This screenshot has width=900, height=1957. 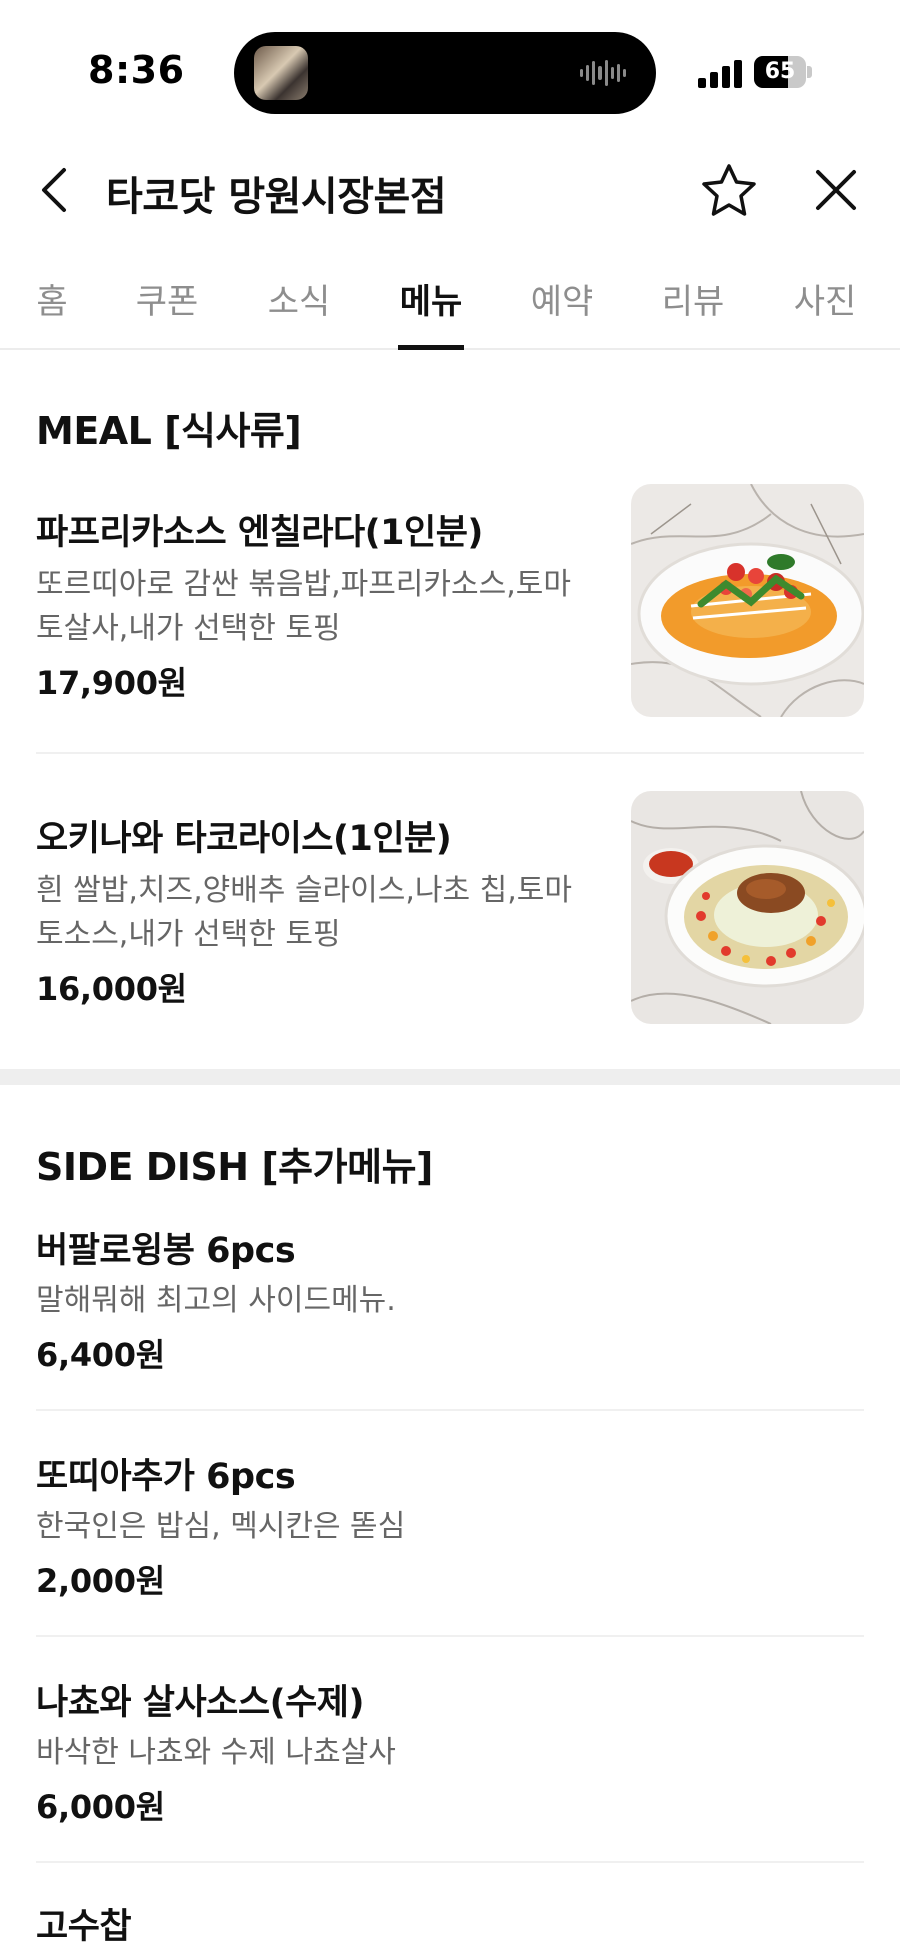 I want to click on star-outline-icon, so click(x=729, y=190).